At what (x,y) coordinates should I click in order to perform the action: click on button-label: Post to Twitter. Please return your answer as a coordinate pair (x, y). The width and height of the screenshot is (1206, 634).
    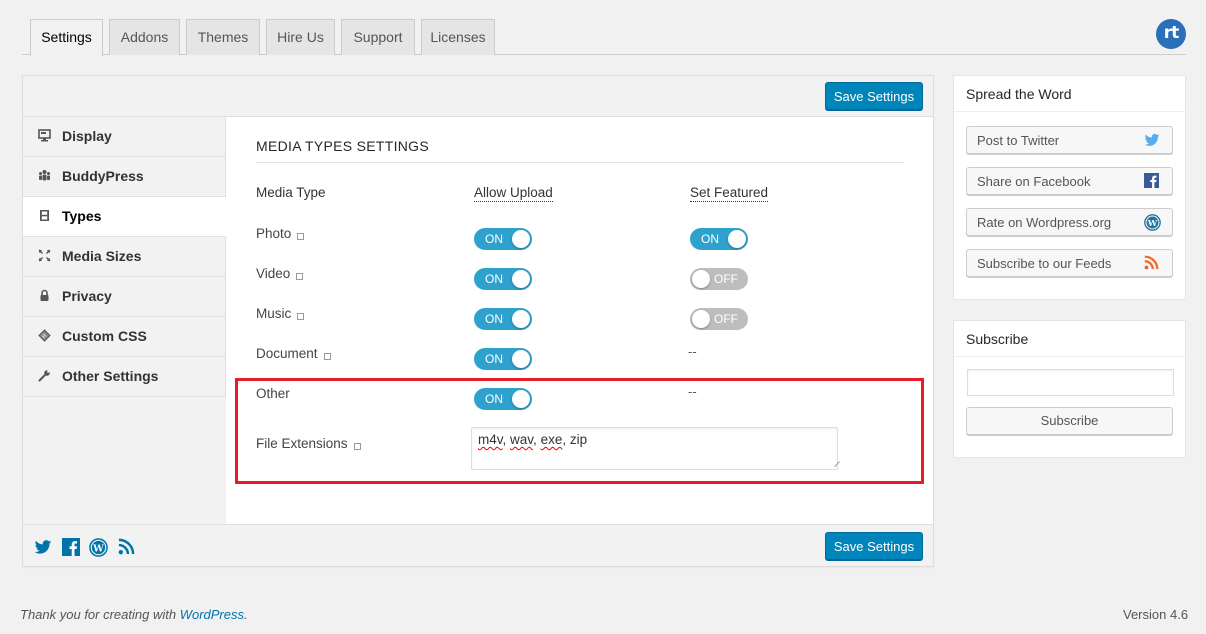
    Looking at the image, I should click on (1018, 140).